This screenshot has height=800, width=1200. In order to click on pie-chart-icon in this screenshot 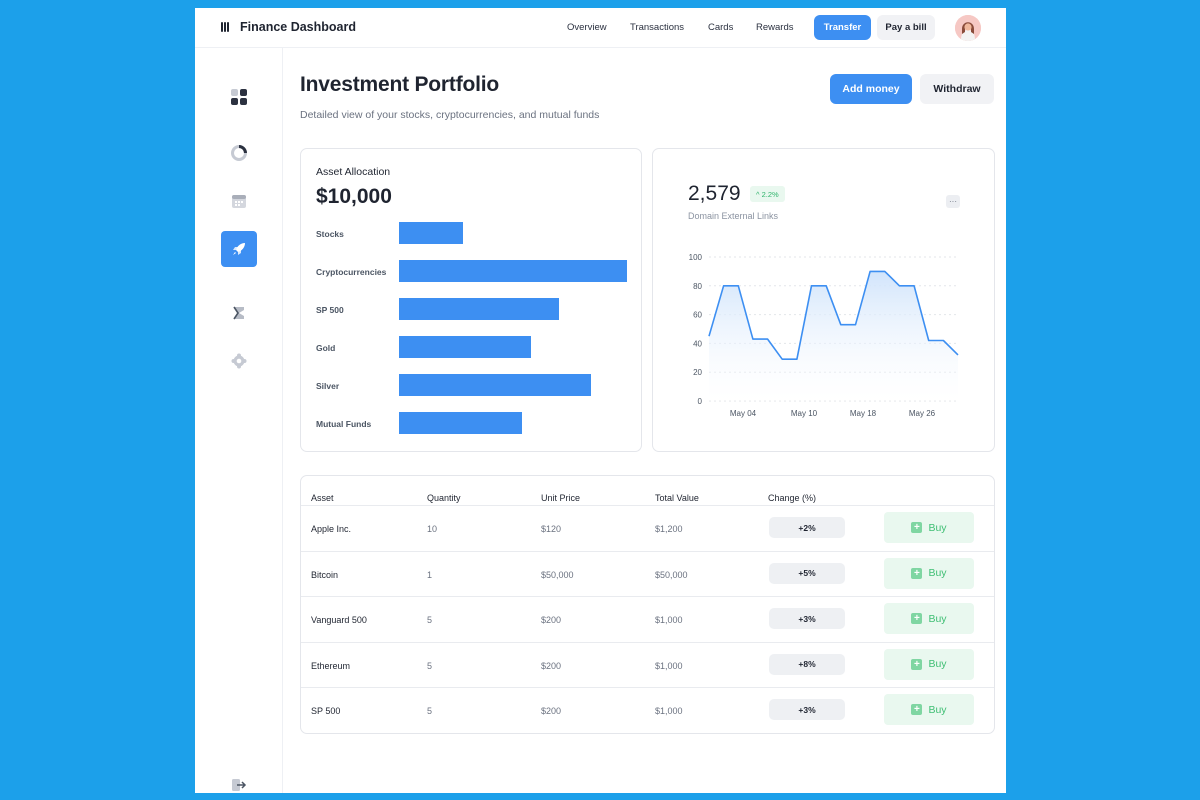, I will do `click(239, 153)`.